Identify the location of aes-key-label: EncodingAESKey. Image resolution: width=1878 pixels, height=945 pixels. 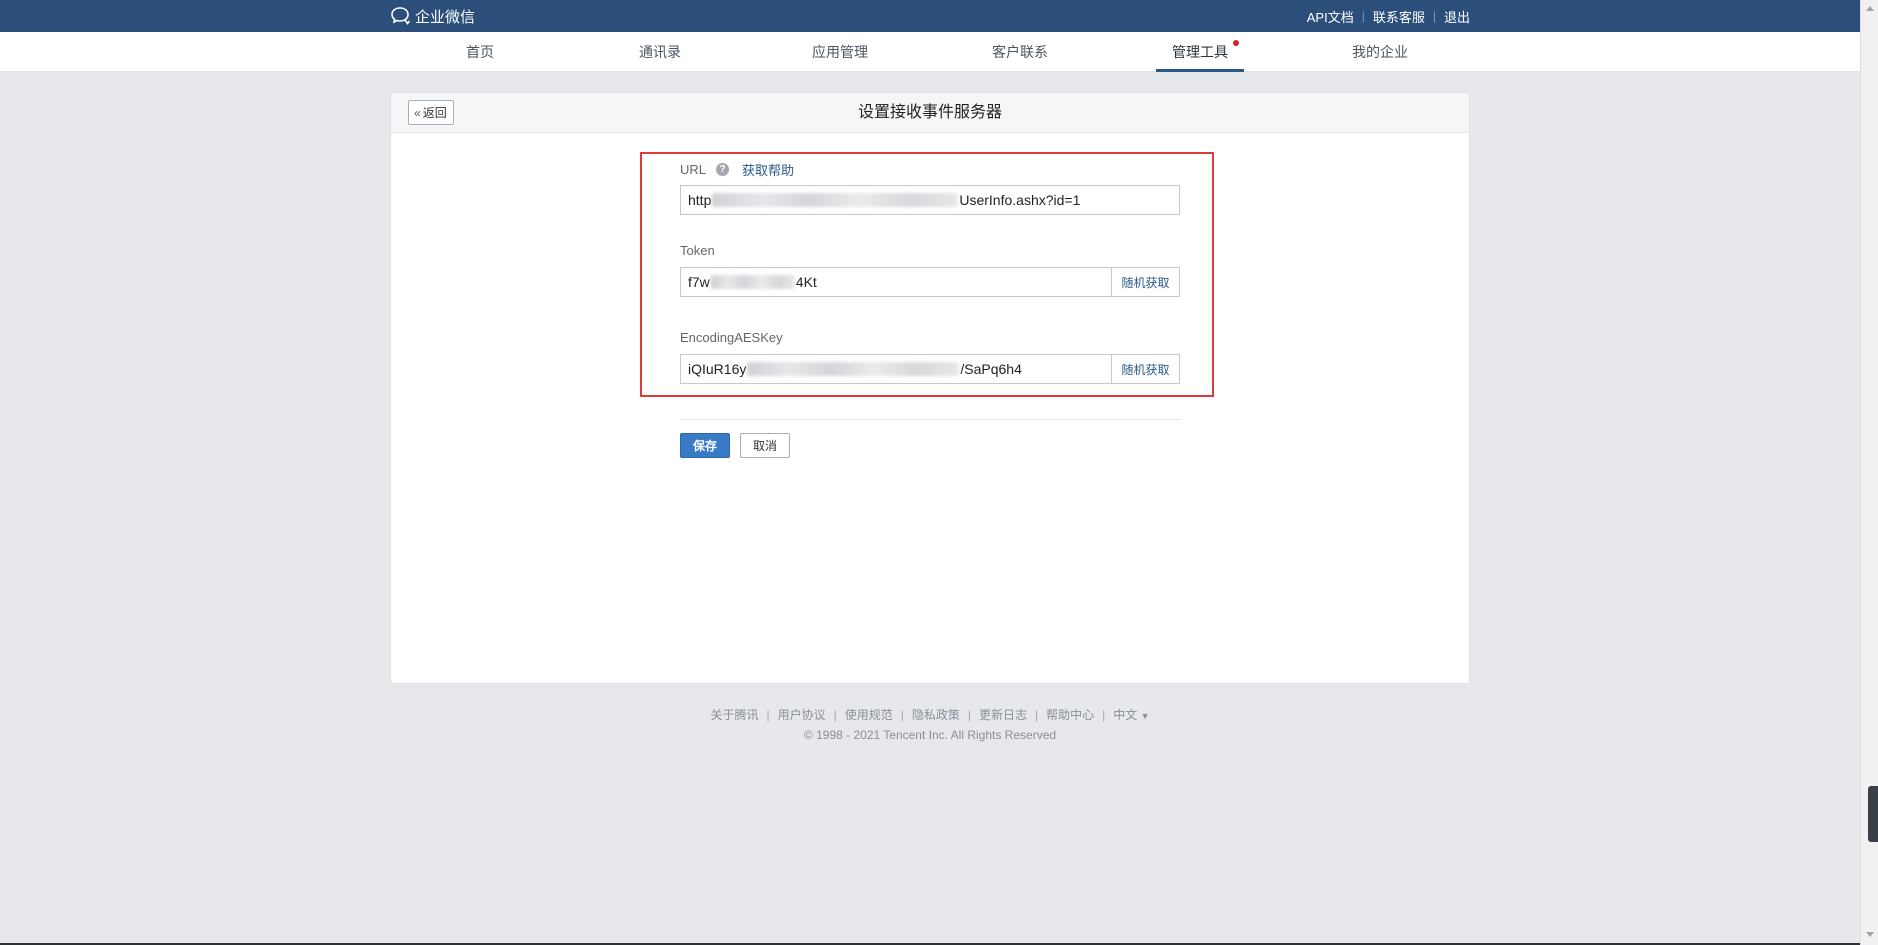
(731, 337).